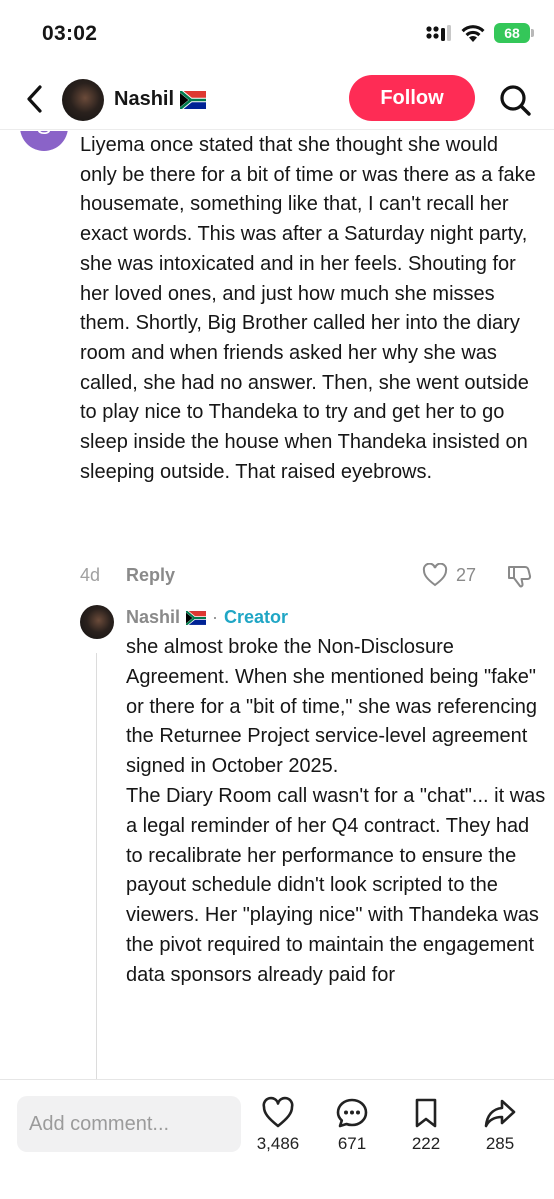 This screenshot has height=1199, width=554. What do you see at coordinates (500, 1113) in the screenshot?
I see `share-arrow-icon` at bounding box center [500, 1113].